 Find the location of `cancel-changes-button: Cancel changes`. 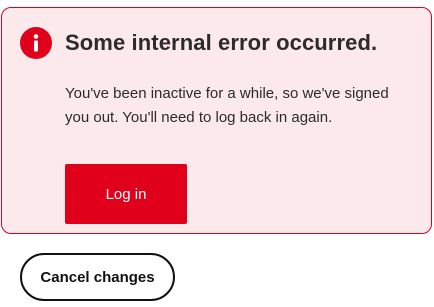

cancel-changes-button: Cancel changes is located at coordinates (97, 277).